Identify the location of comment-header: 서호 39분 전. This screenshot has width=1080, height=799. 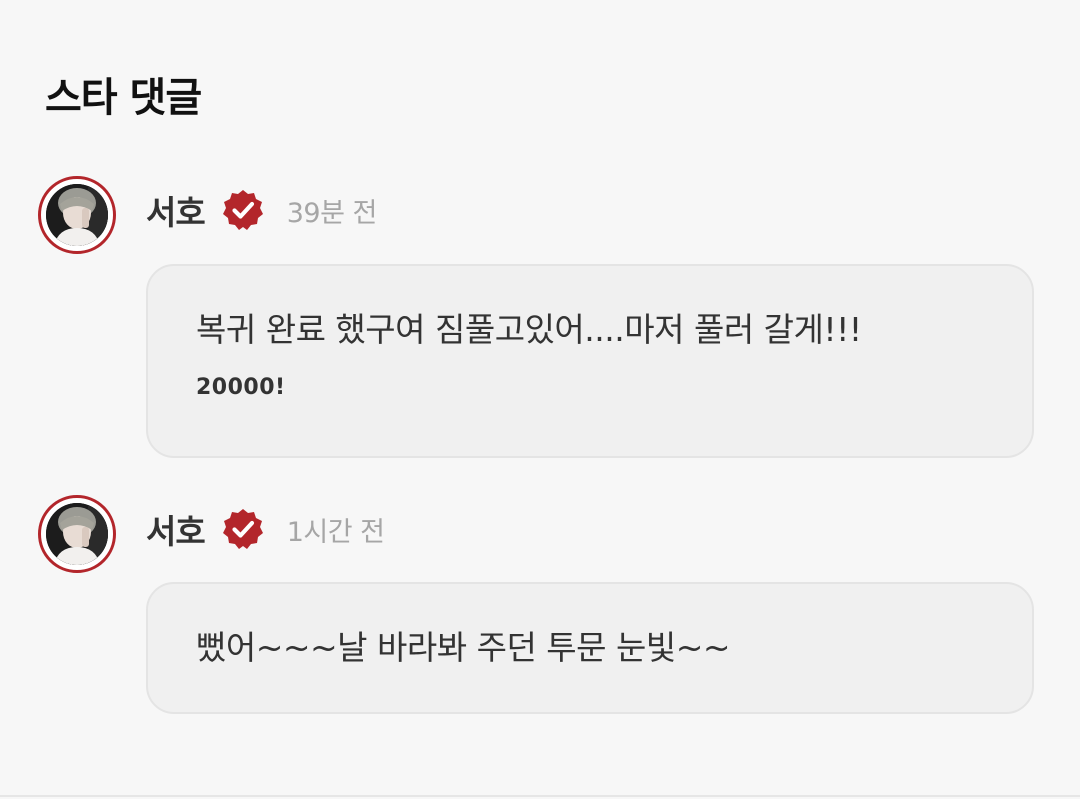
(261, 210).